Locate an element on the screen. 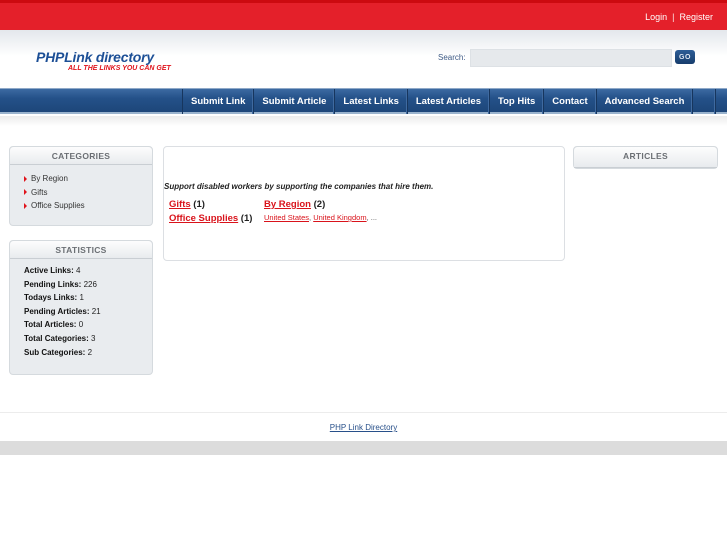  nav-link: Latest Links is located at coordinates (370, 101).